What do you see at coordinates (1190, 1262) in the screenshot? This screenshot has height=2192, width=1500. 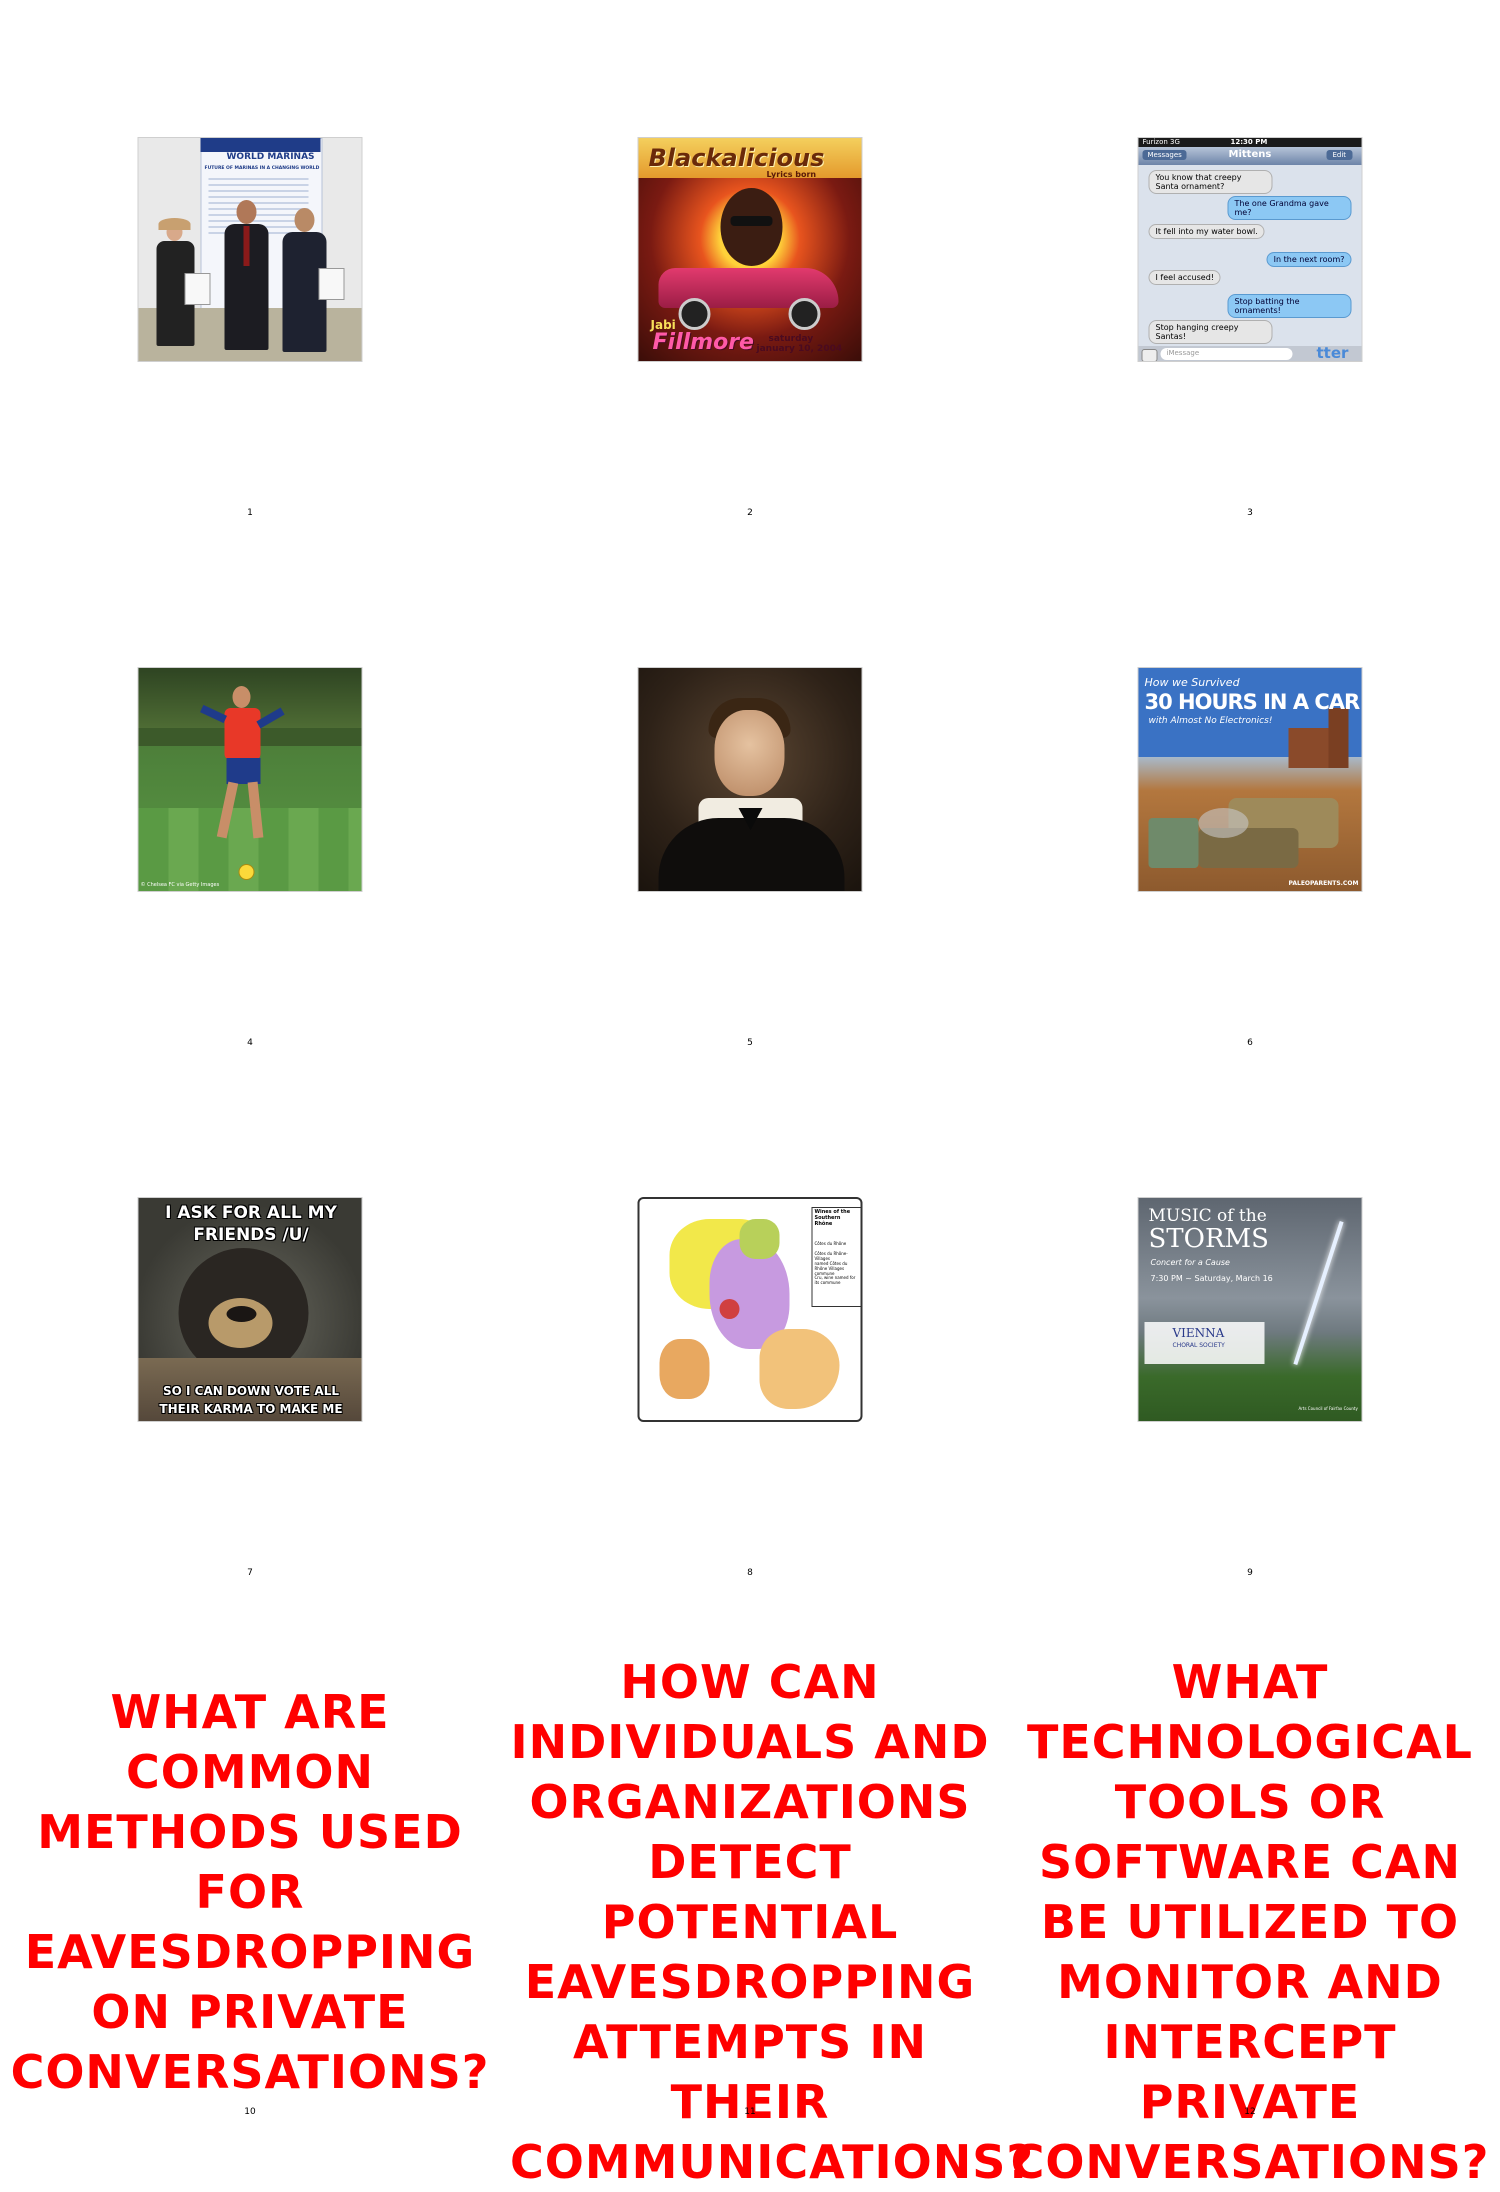 I see `poster-tagline: Concert for a Cause` at bounding box center [1190, 1262].